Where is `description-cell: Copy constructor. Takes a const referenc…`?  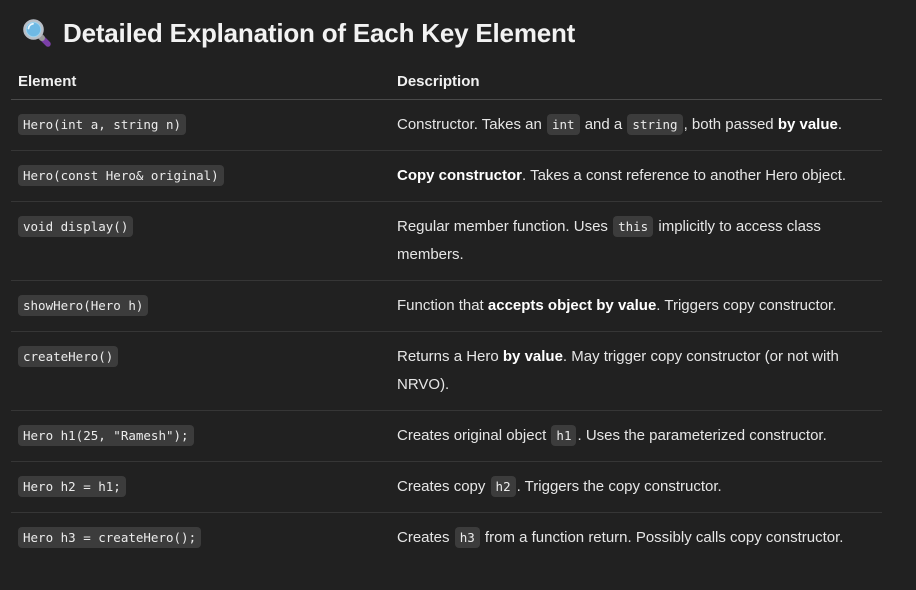 description-cell: Copy constructor. Takes a const referenc… is located at coordinates (636, 176).